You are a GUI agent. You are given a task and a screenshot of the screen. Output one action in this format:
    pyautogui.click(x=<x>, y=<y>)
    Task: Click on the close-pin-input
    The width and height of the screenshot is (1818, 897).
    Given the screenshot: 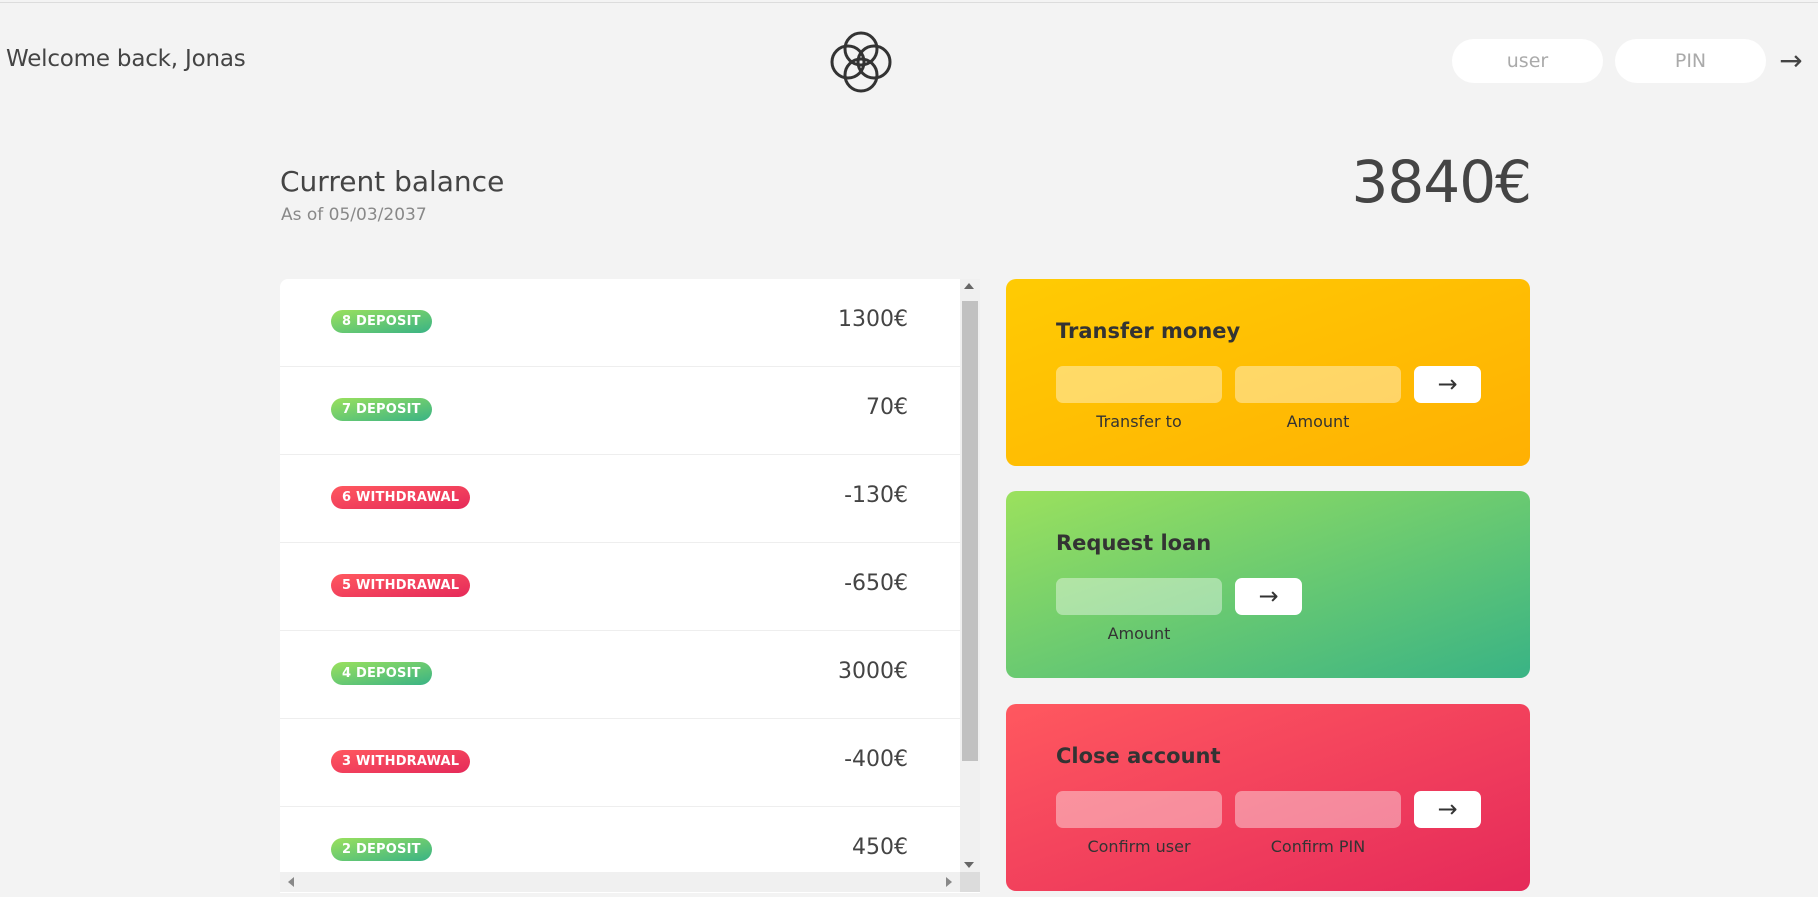 What is the action you would take?
    pyautogui.click(x=1318, y=809)
    